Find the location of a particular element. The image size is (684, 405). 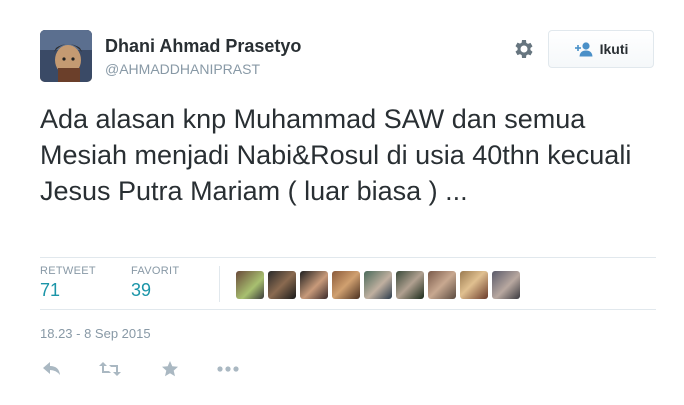

retweet-stat: RETWEET 71 is located at coordinates (68, 283).